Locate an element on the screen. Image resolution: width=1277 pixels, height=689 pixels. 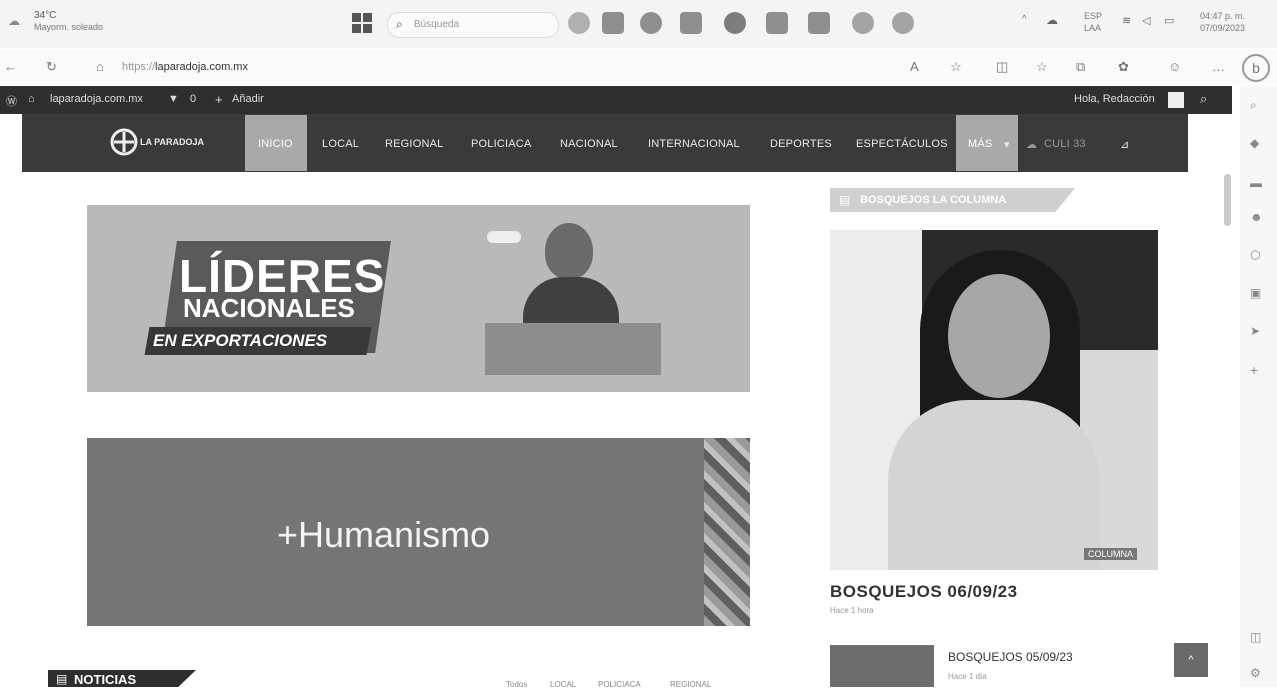
taskbar-search-placeholder: Búsqueda is located at coordinates (437, 24).